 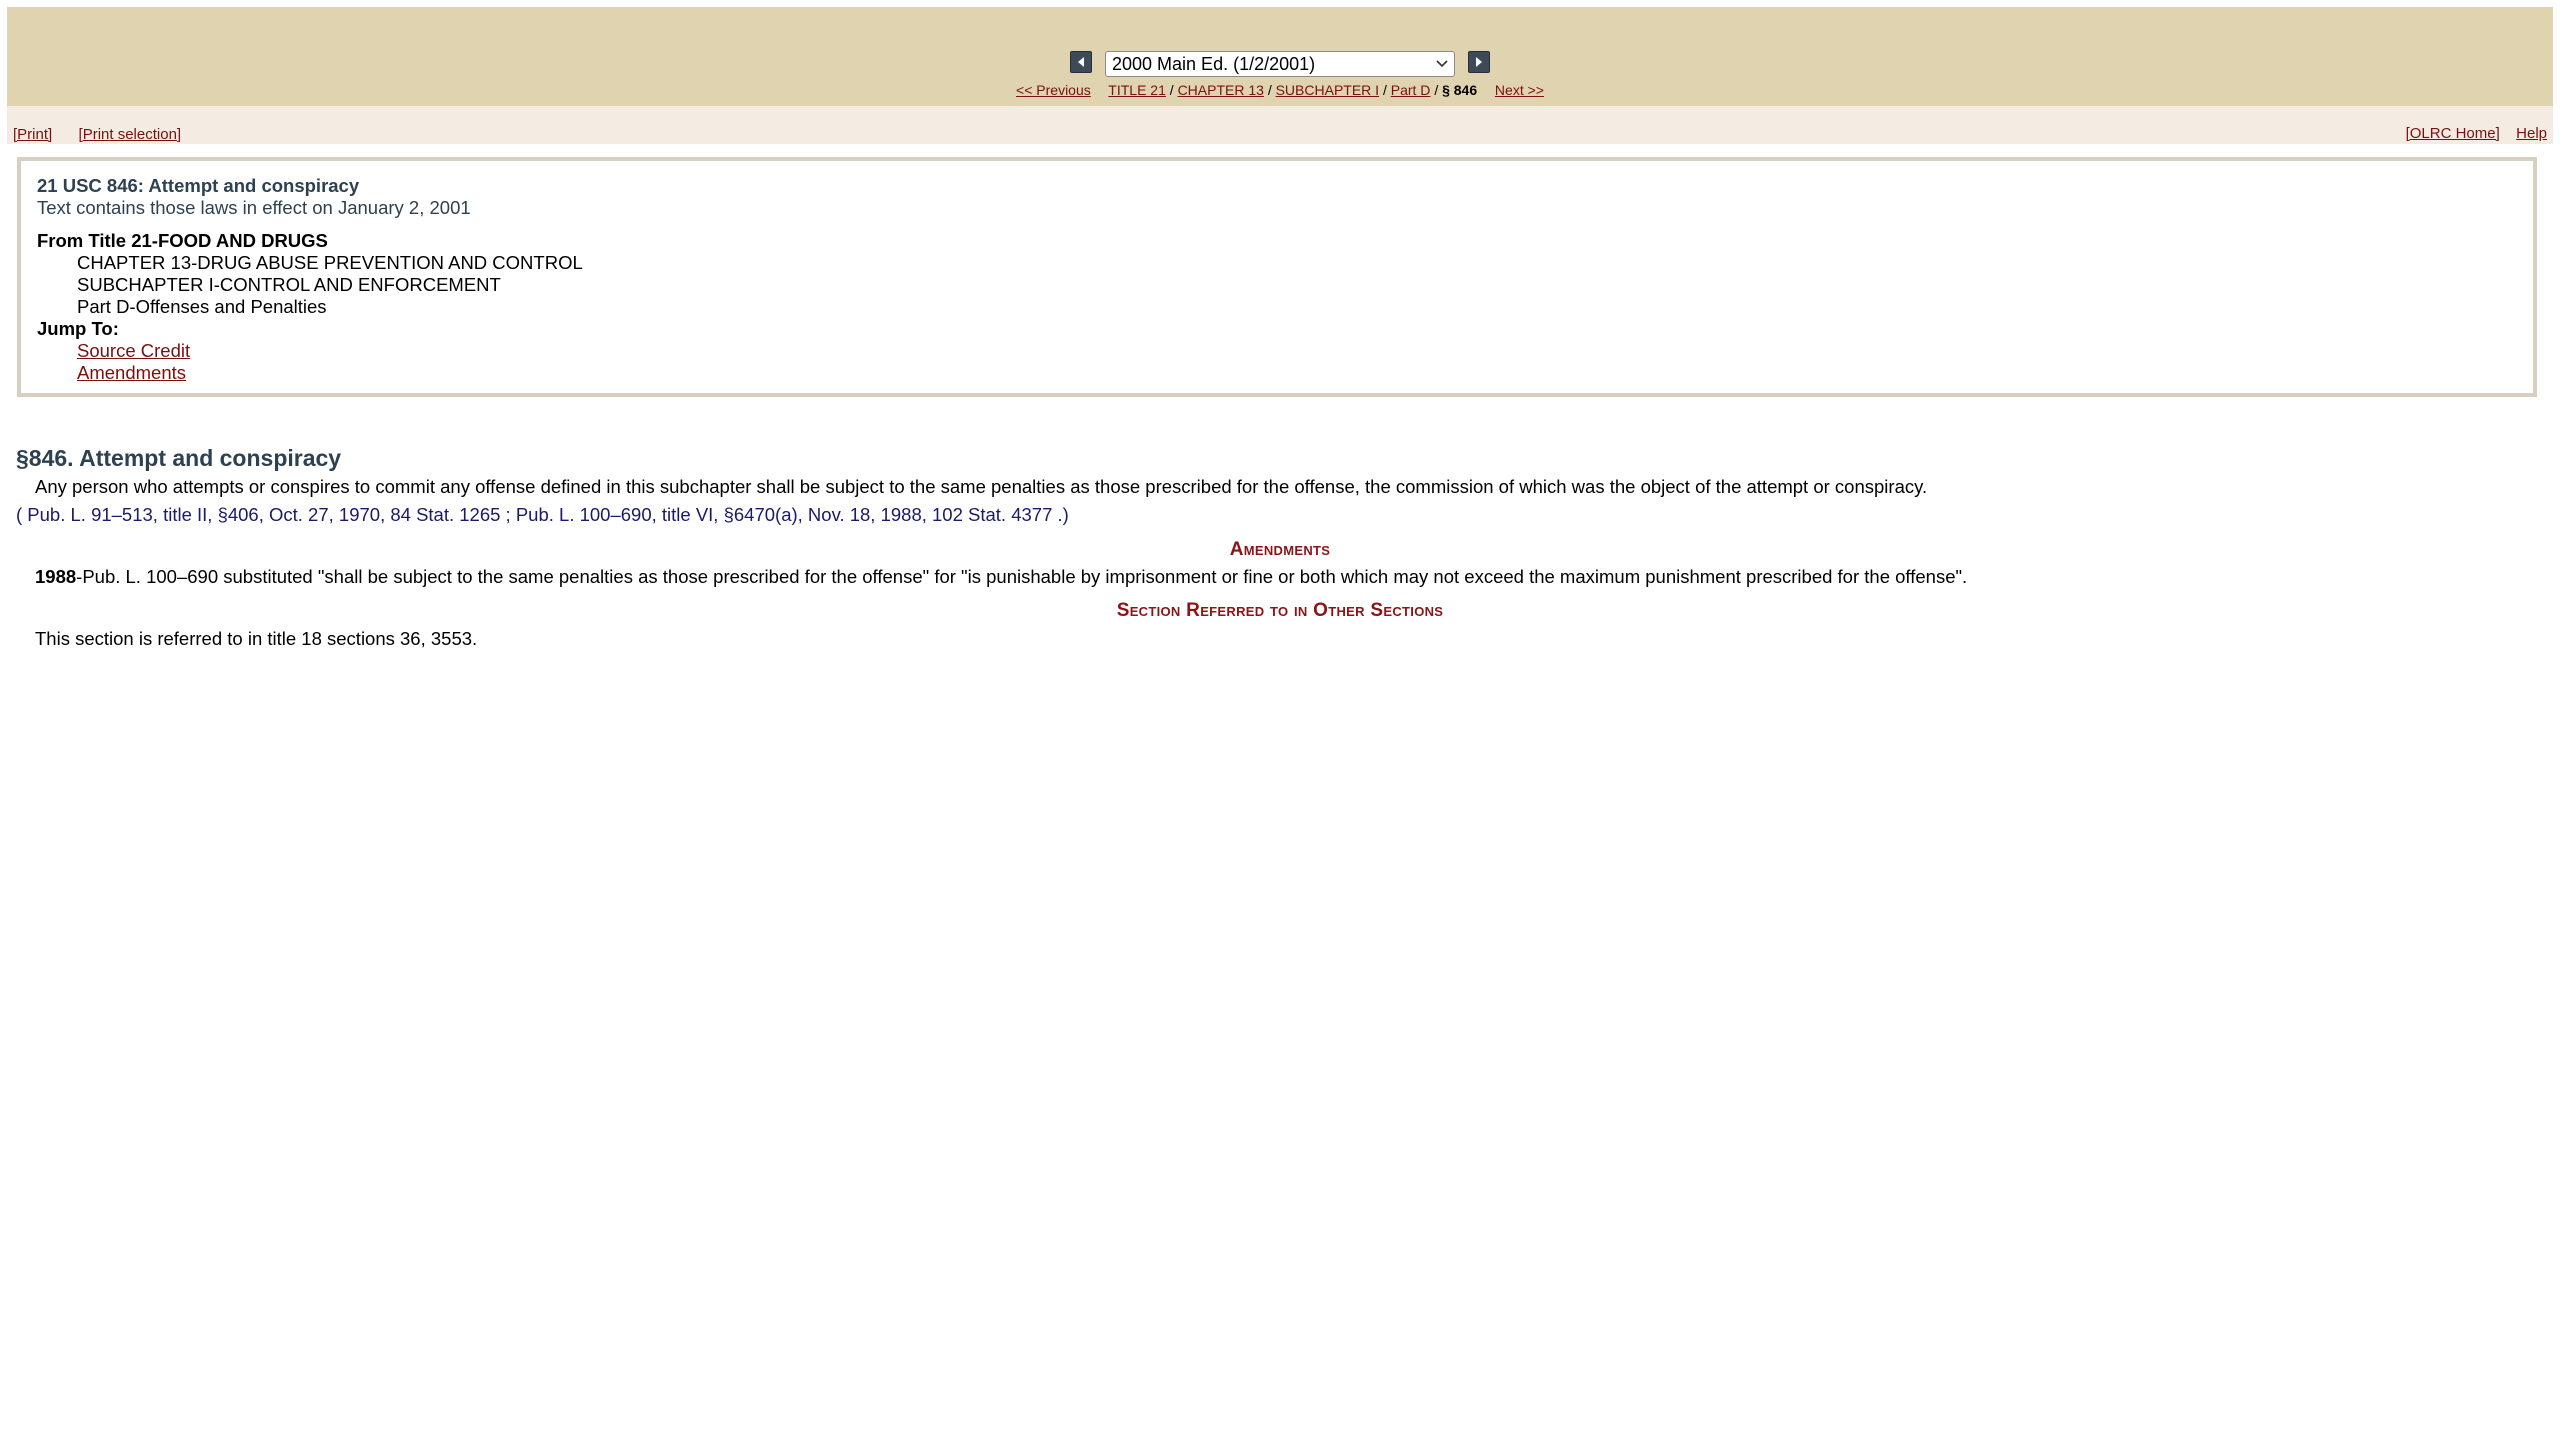 I want to click on previous-section-link: << Previous, so click(x=1053, y=90).